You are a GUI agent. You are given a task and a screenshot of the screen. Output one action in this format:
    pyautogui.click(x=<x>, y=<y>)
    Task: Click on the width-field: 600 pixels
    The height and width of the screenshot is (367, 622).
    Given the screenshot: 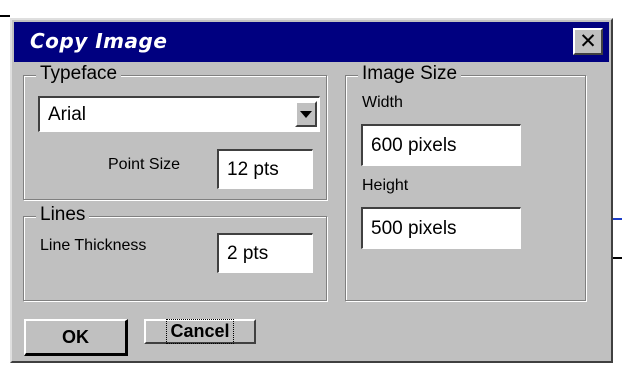 What is the action you would take?
    pyautogui.click(x=441, y=145)
    